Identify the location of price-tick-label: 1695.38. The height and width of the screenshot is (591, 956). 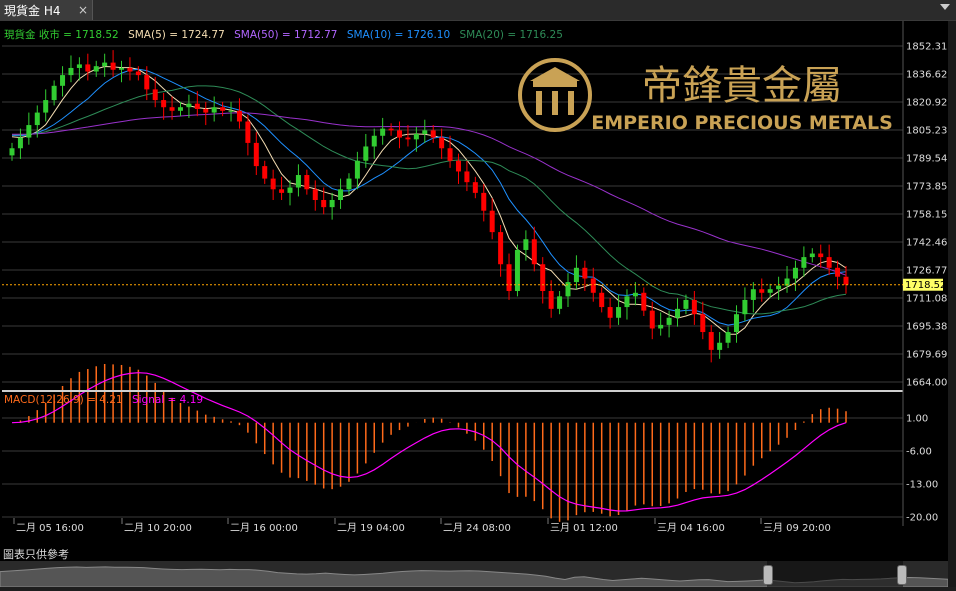
(926, 327).